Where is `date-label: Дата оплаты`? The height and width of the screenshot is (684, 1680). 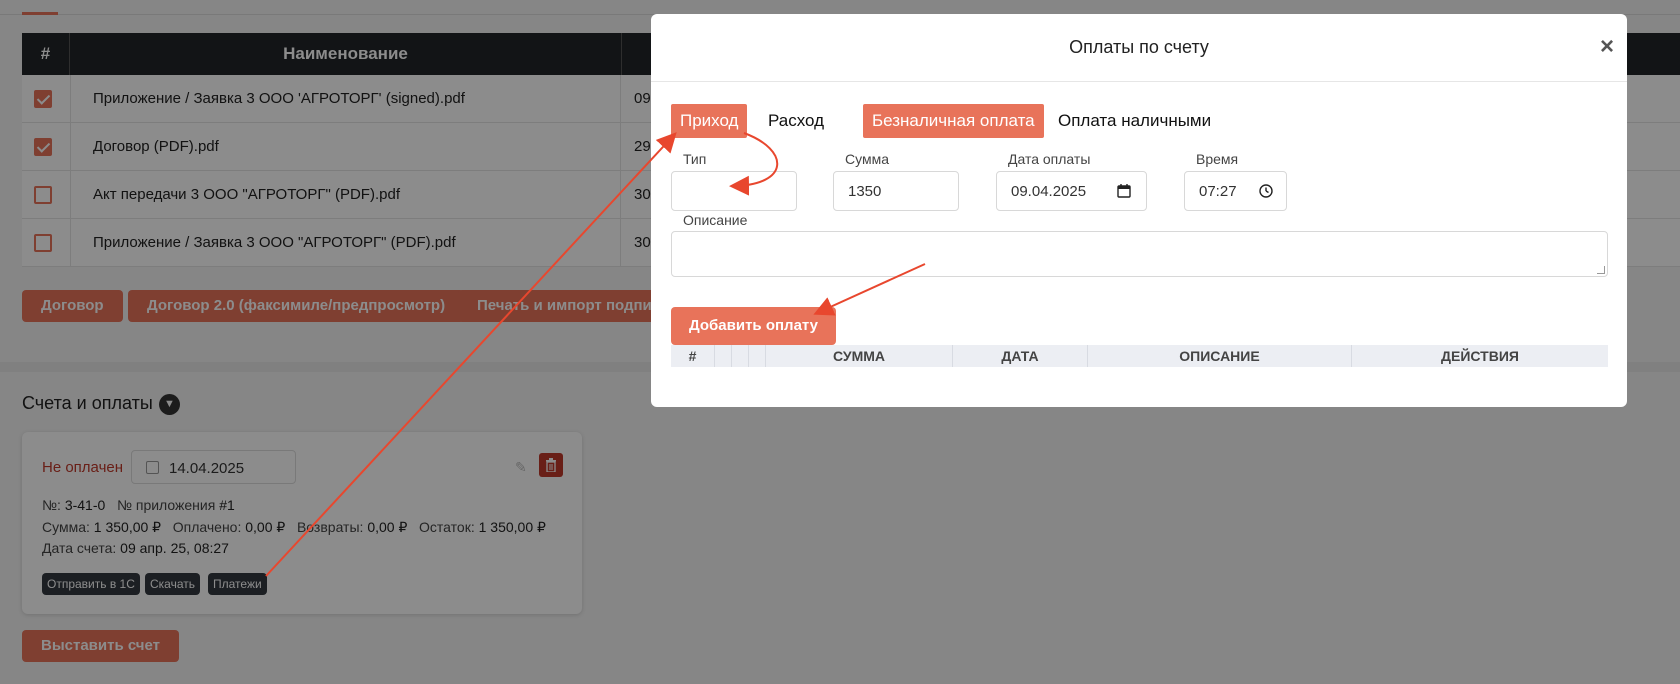 date-label: Дата оплаты is located at coordinates (1049, 159).